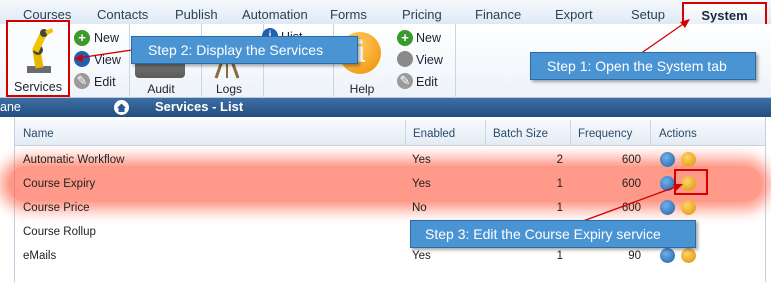 The height and width of the screenshot is (282, 771). Describe the element at coordinates (422, 14) in the screenshot. I see `tab-pricing: Pricing` at that location.